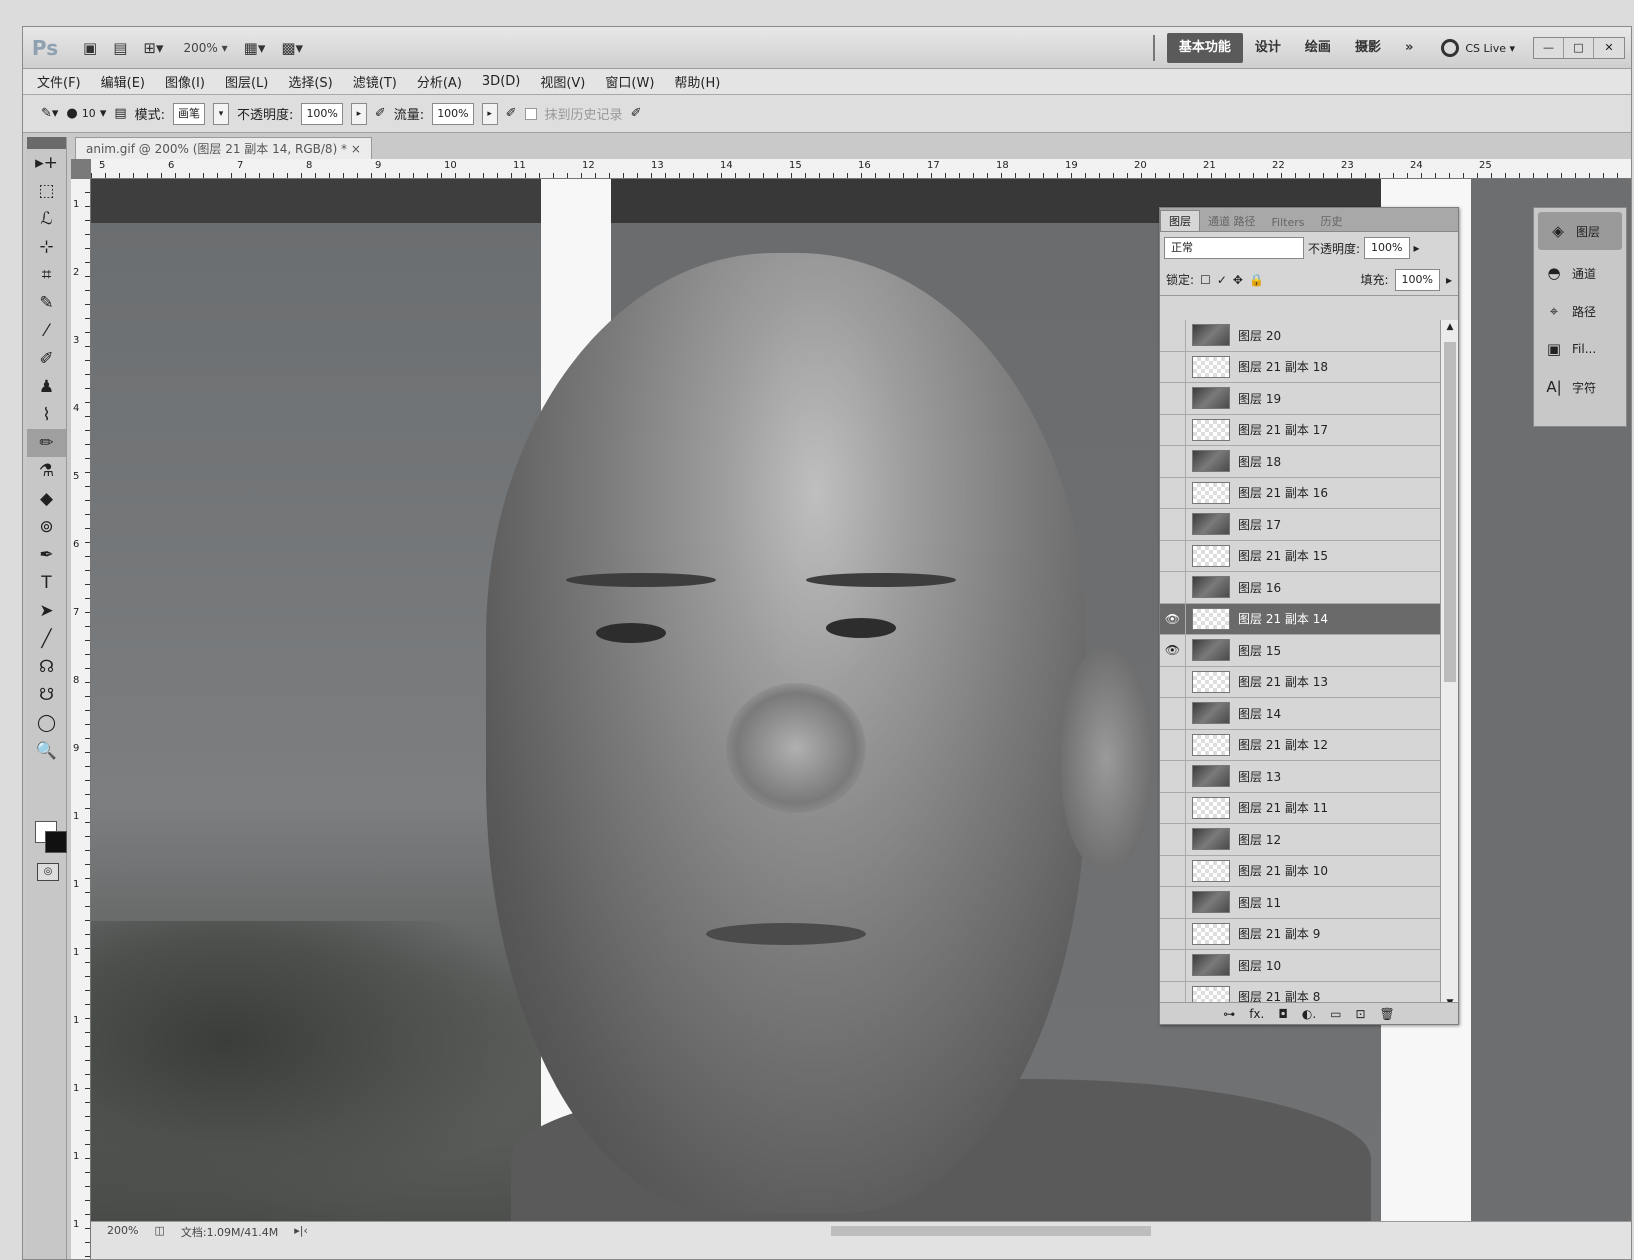 Image resolution: width=1634 pixels, height=1260 pixels. What do you see at coordinates (120, 113) in the screenshot?
I see `brush-panel-toggle-icon: ▤` at bounding box center [120, 113].